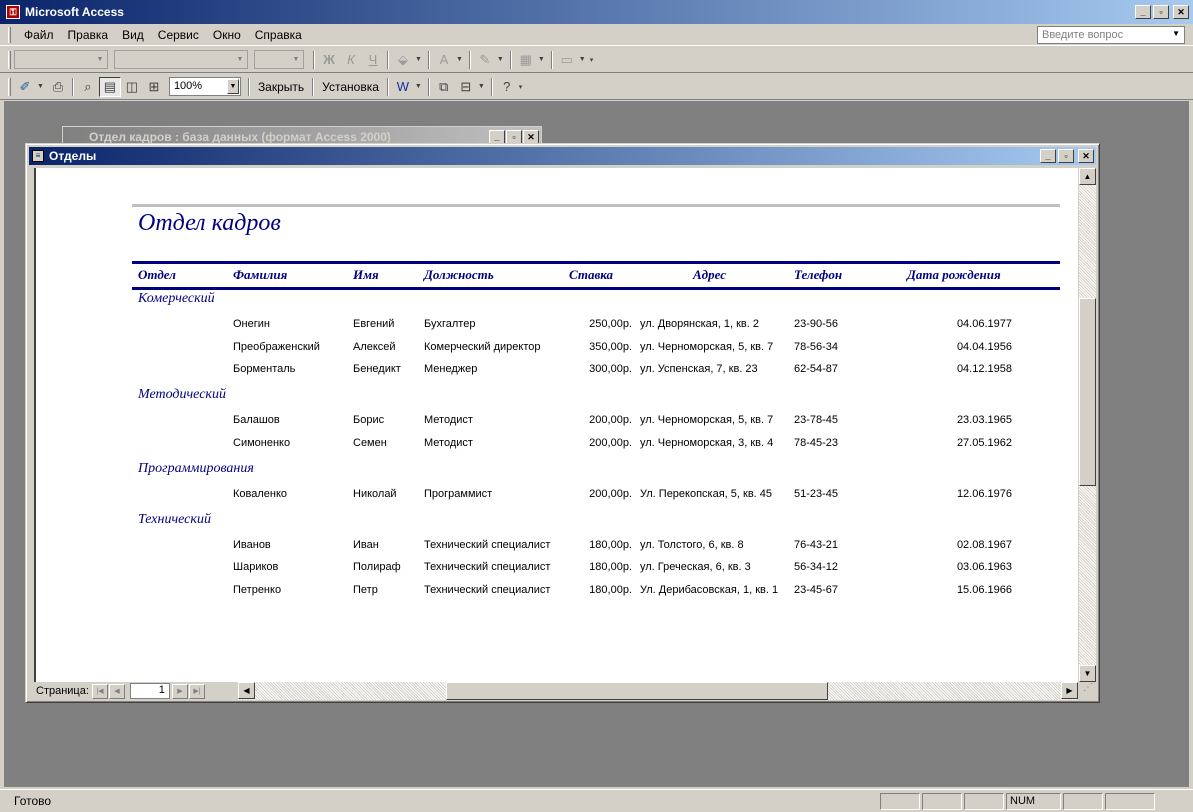 The width and height of the screenshot is (1193, 812). I want to click on cell-position: Технический специалист, so click(487, 567).